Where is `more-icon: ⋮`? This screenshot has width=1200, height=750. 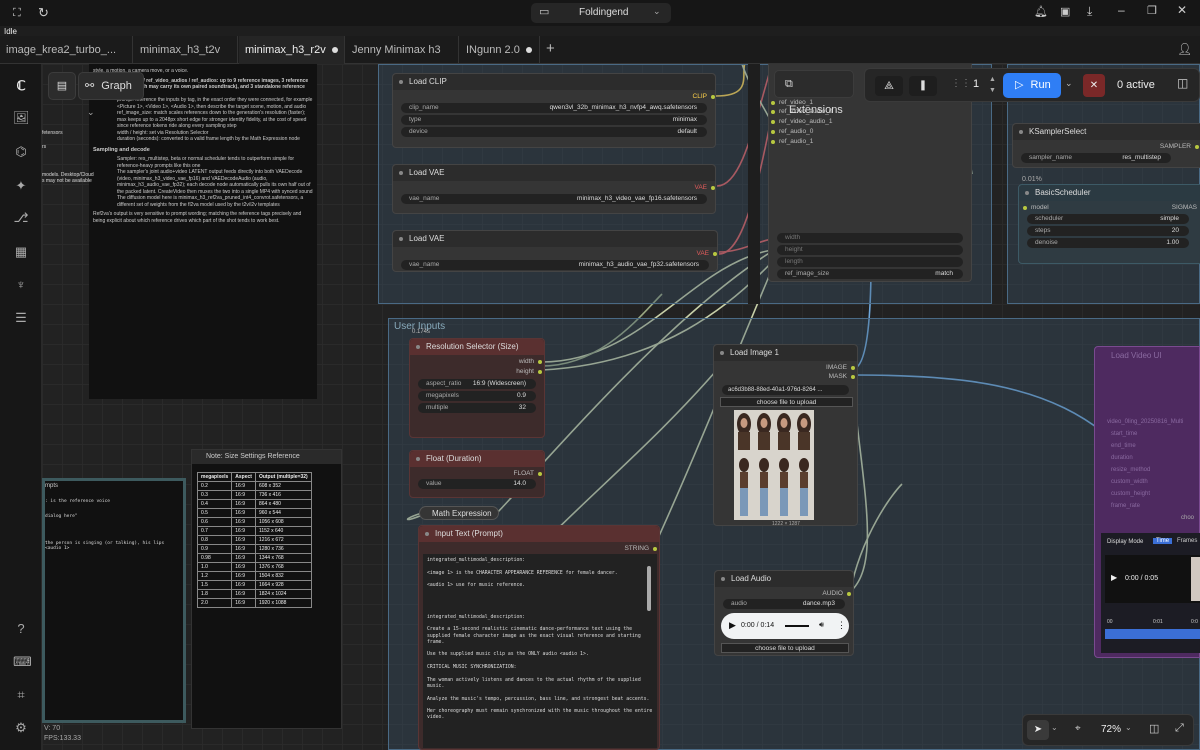
more-icon: ⋮ is located at coordinates (841, 625).